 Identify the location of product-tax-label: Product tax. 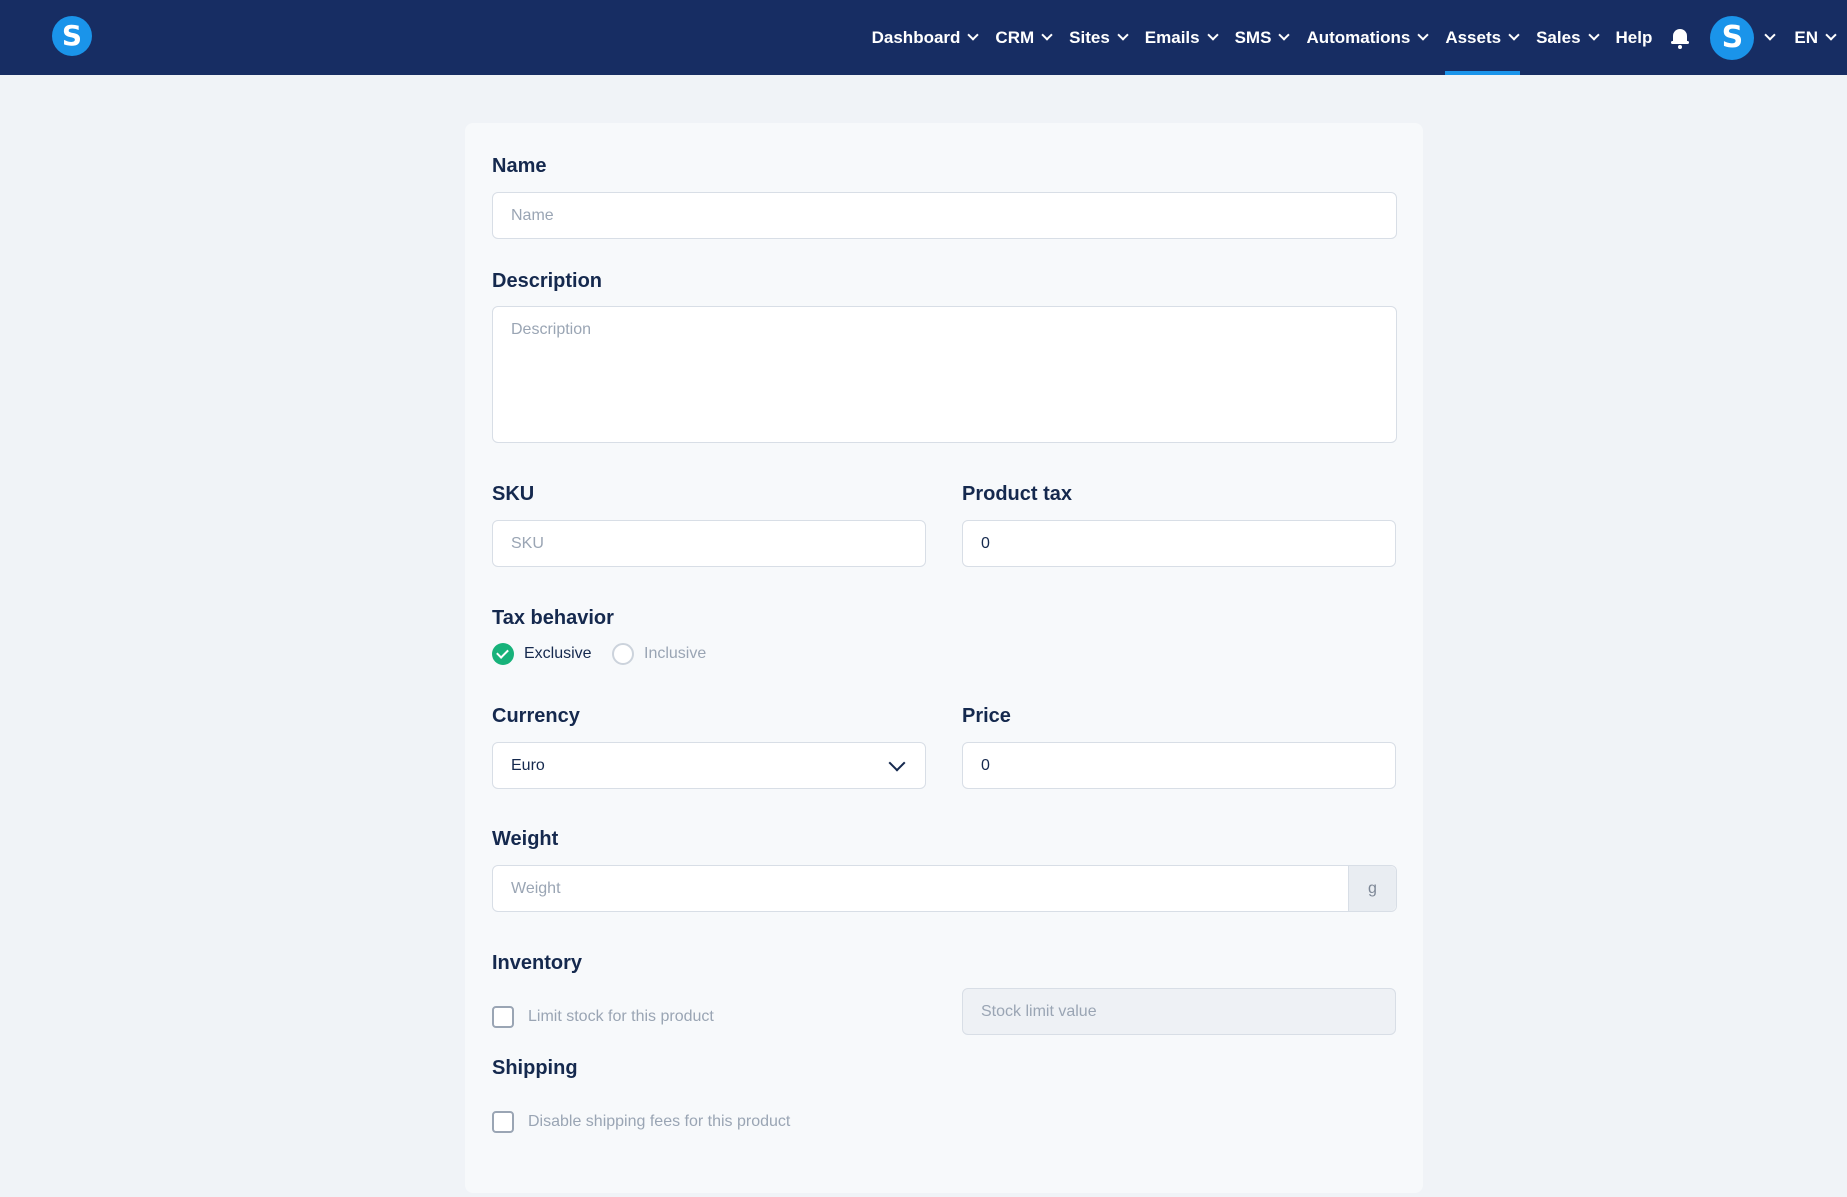
(1017, 494).